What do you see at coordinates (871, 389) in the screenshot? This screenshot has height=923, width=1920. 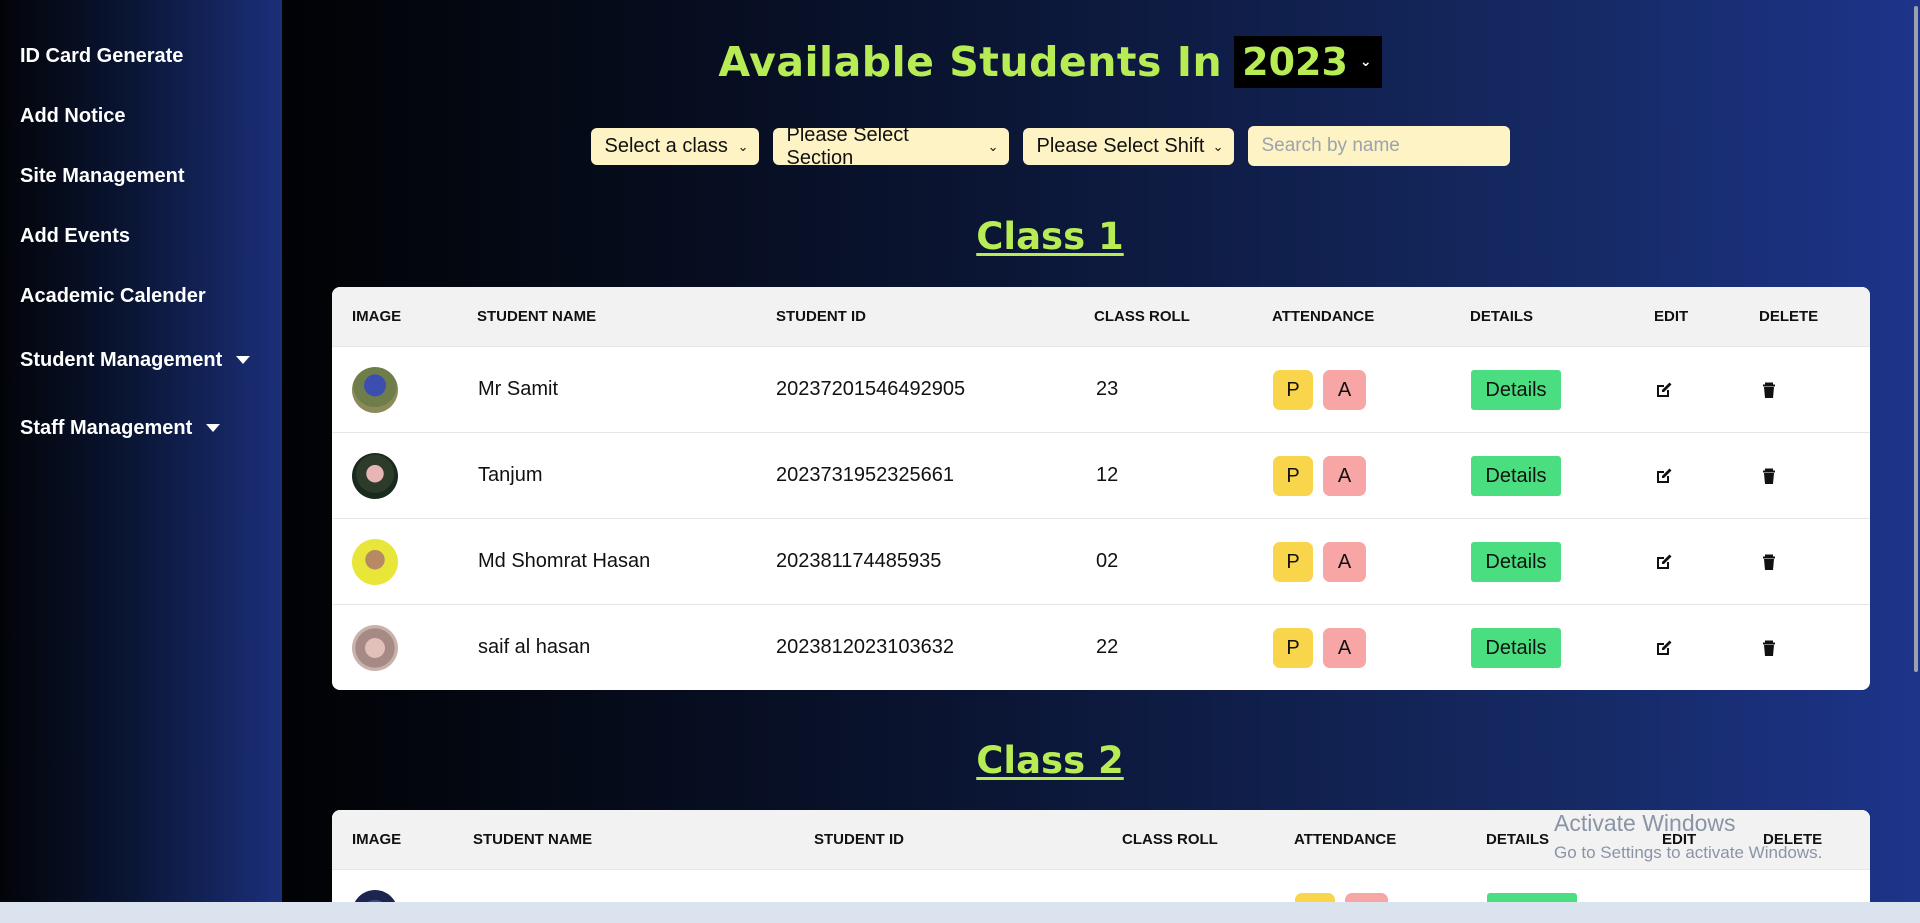 I see `student-id: 20237201546492905` at bounding box center [871, 389].